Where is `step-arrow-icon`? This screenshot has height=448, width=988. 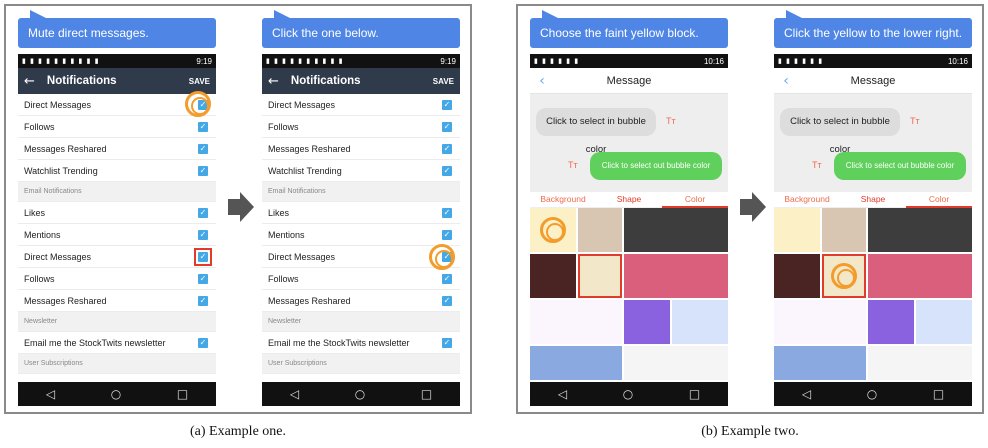
step-arrow-icon is located at coordinates (241, 207).